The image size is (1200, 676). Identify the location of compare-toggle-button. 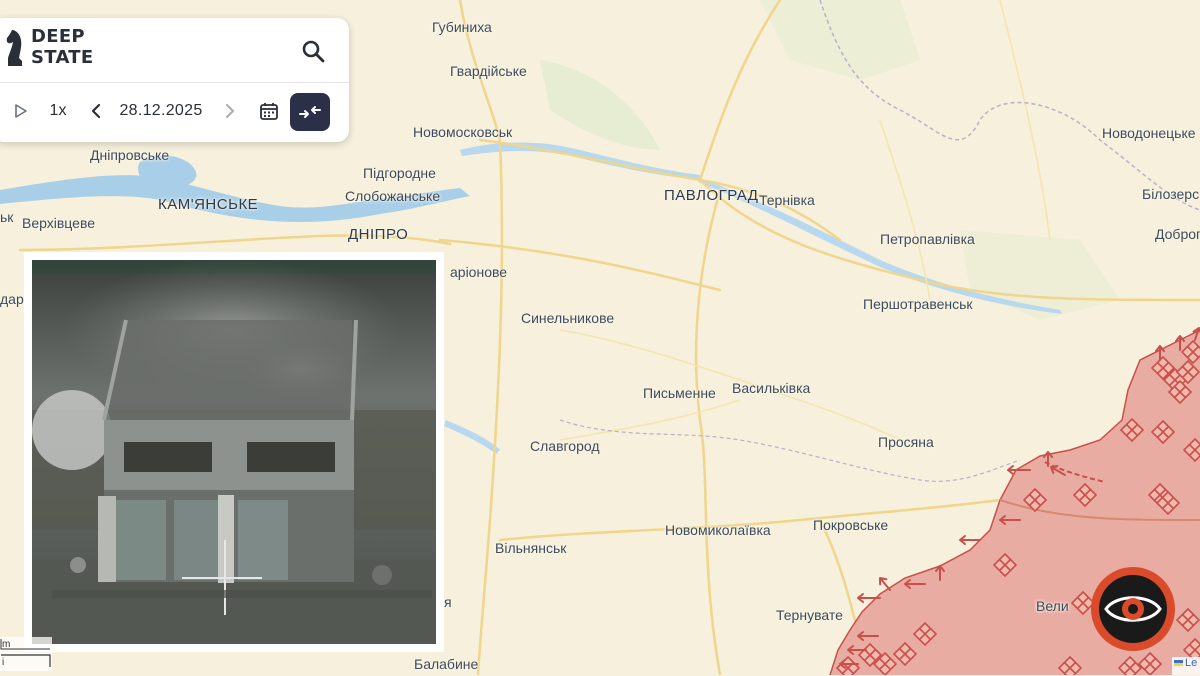
(310, 112).